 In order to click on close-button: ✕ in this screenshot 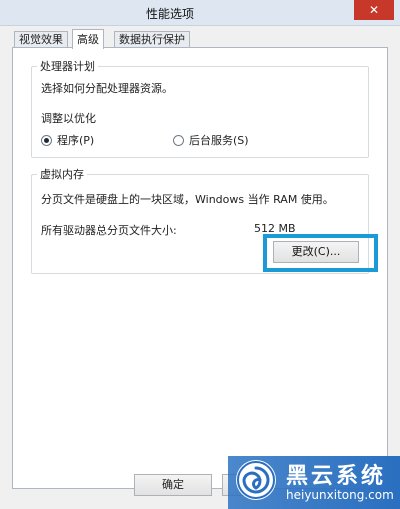, I will do `click(374, 10)`.